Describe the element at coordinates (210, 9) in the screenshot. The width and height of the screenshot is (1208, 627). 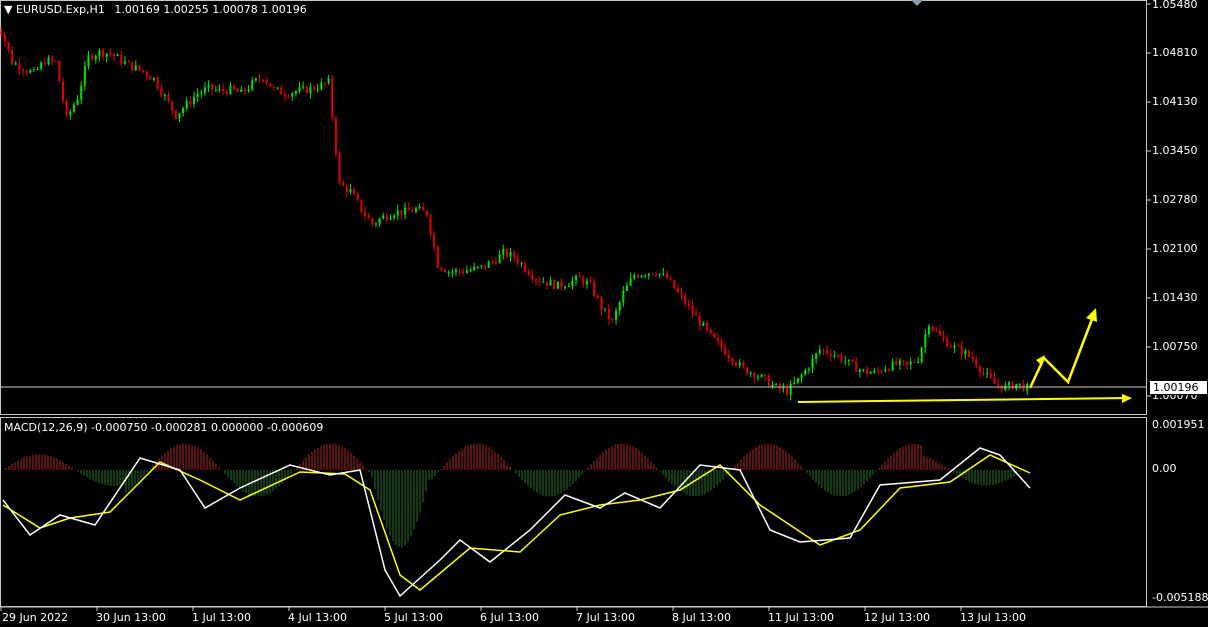
I see `ohlc-values: 1.00169 1.00255 1.00078 1.00196` at that location.